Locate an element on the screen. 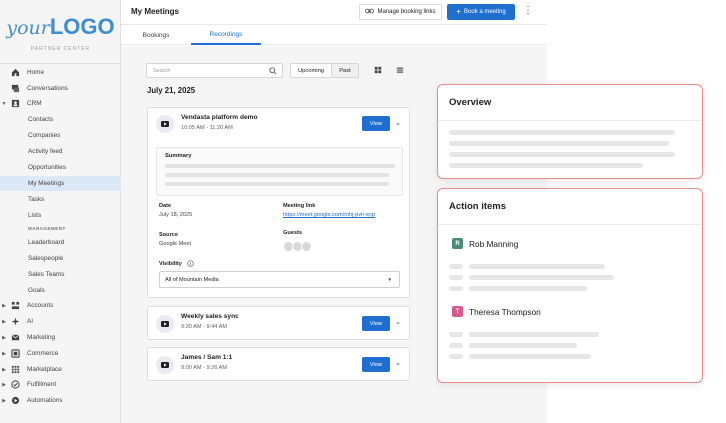 This screenshot has width=726, height=423. recording-title: James / Sam 1:1 is located at coordinates (207, 357).